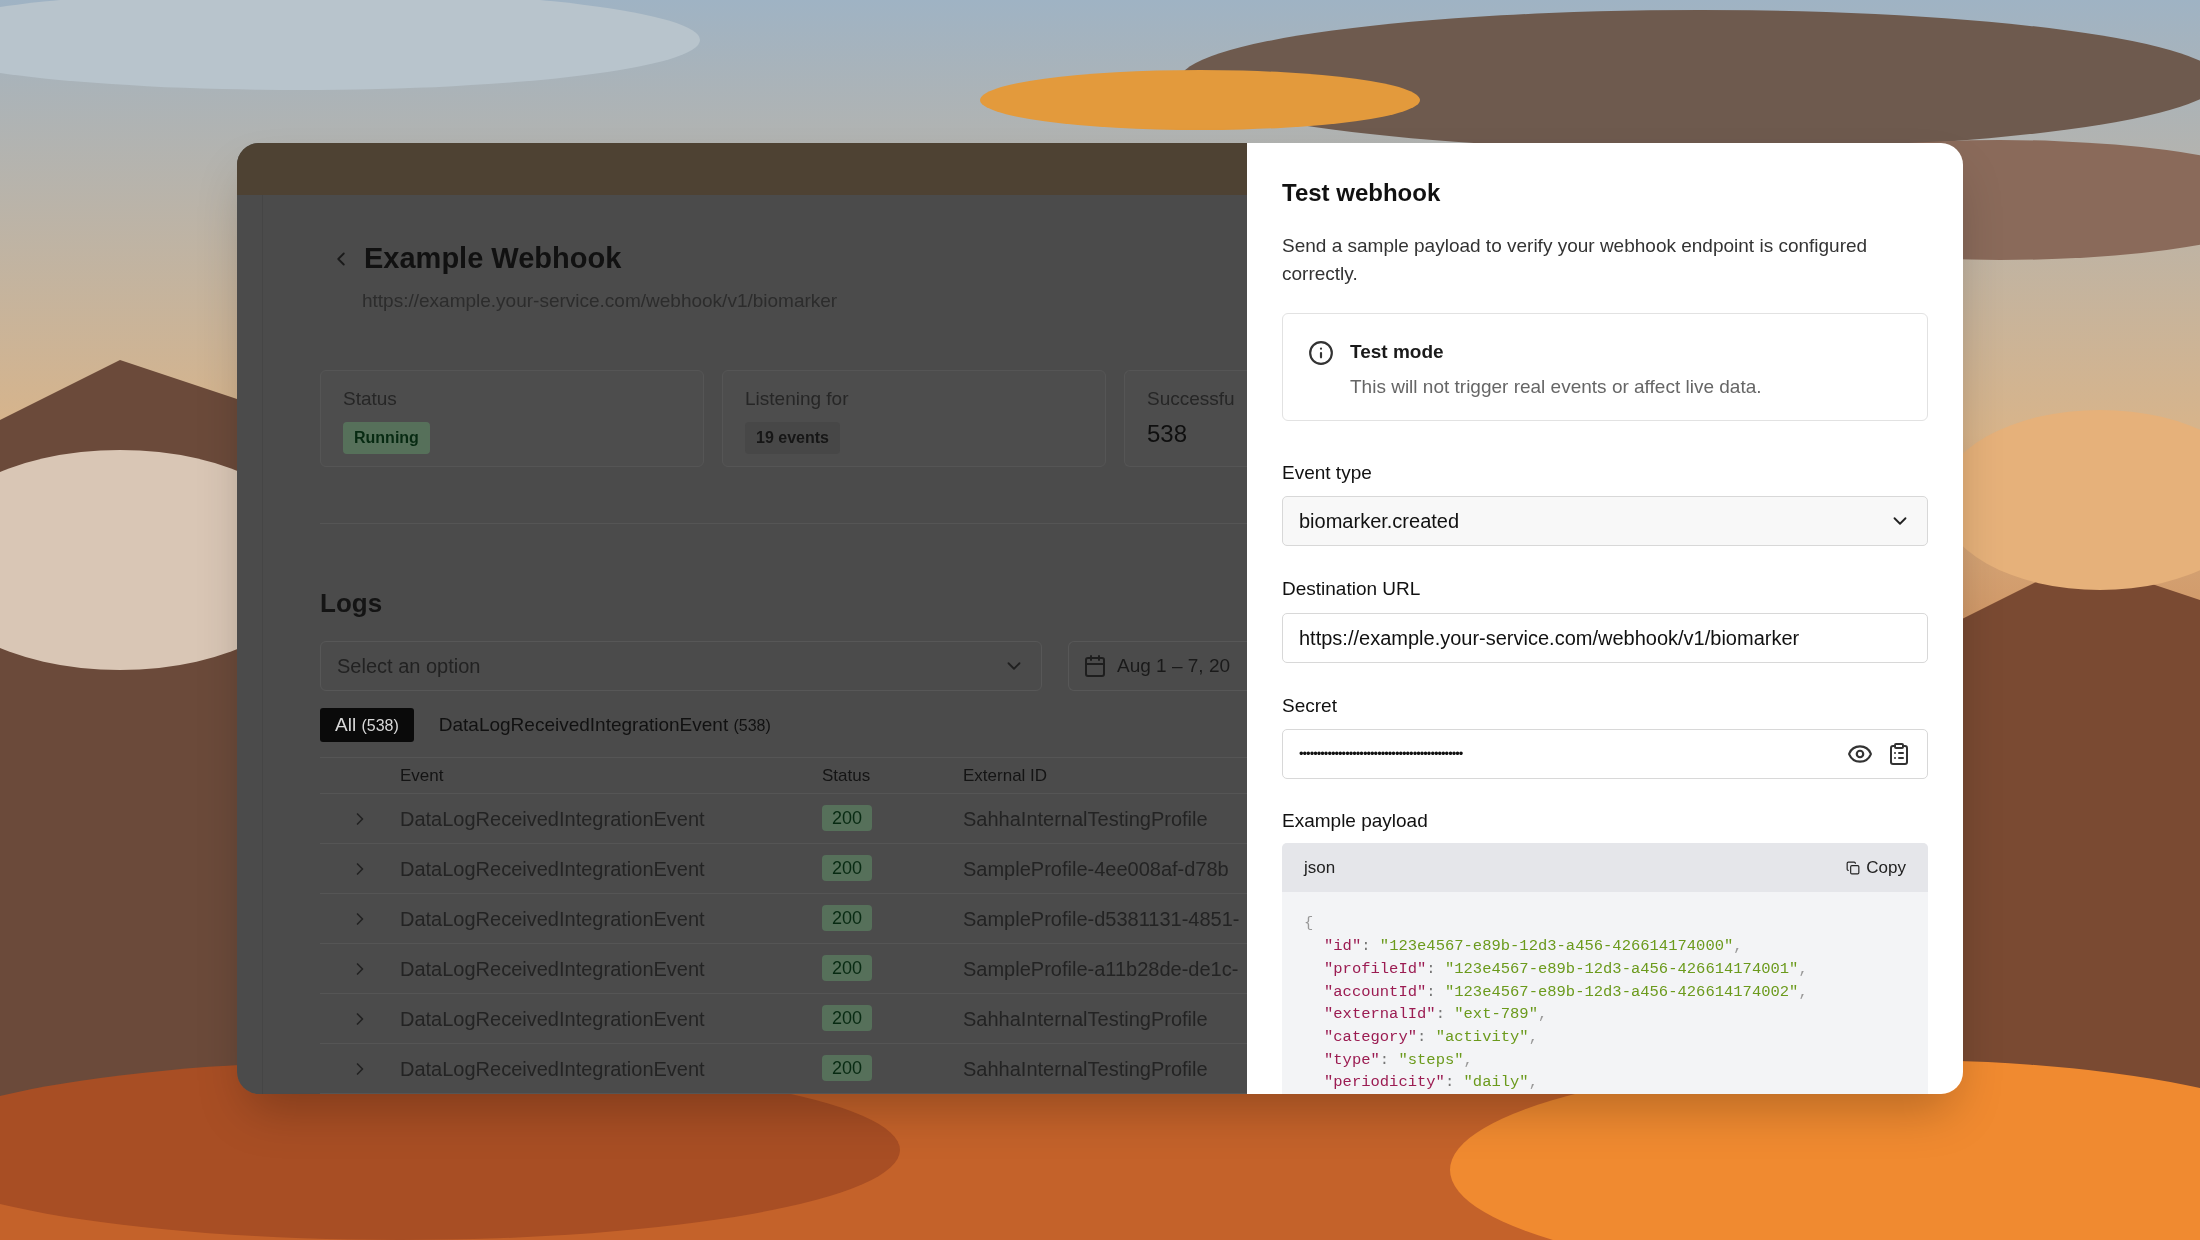 Image resolution: width=2200 pixels, height=1240 pixels. Describe the element at coordinates (1575, 260) in the screenshot. I see `dialog-description: Send a sample payload to verify your webhook endpoint is configured correctly.` at that location.